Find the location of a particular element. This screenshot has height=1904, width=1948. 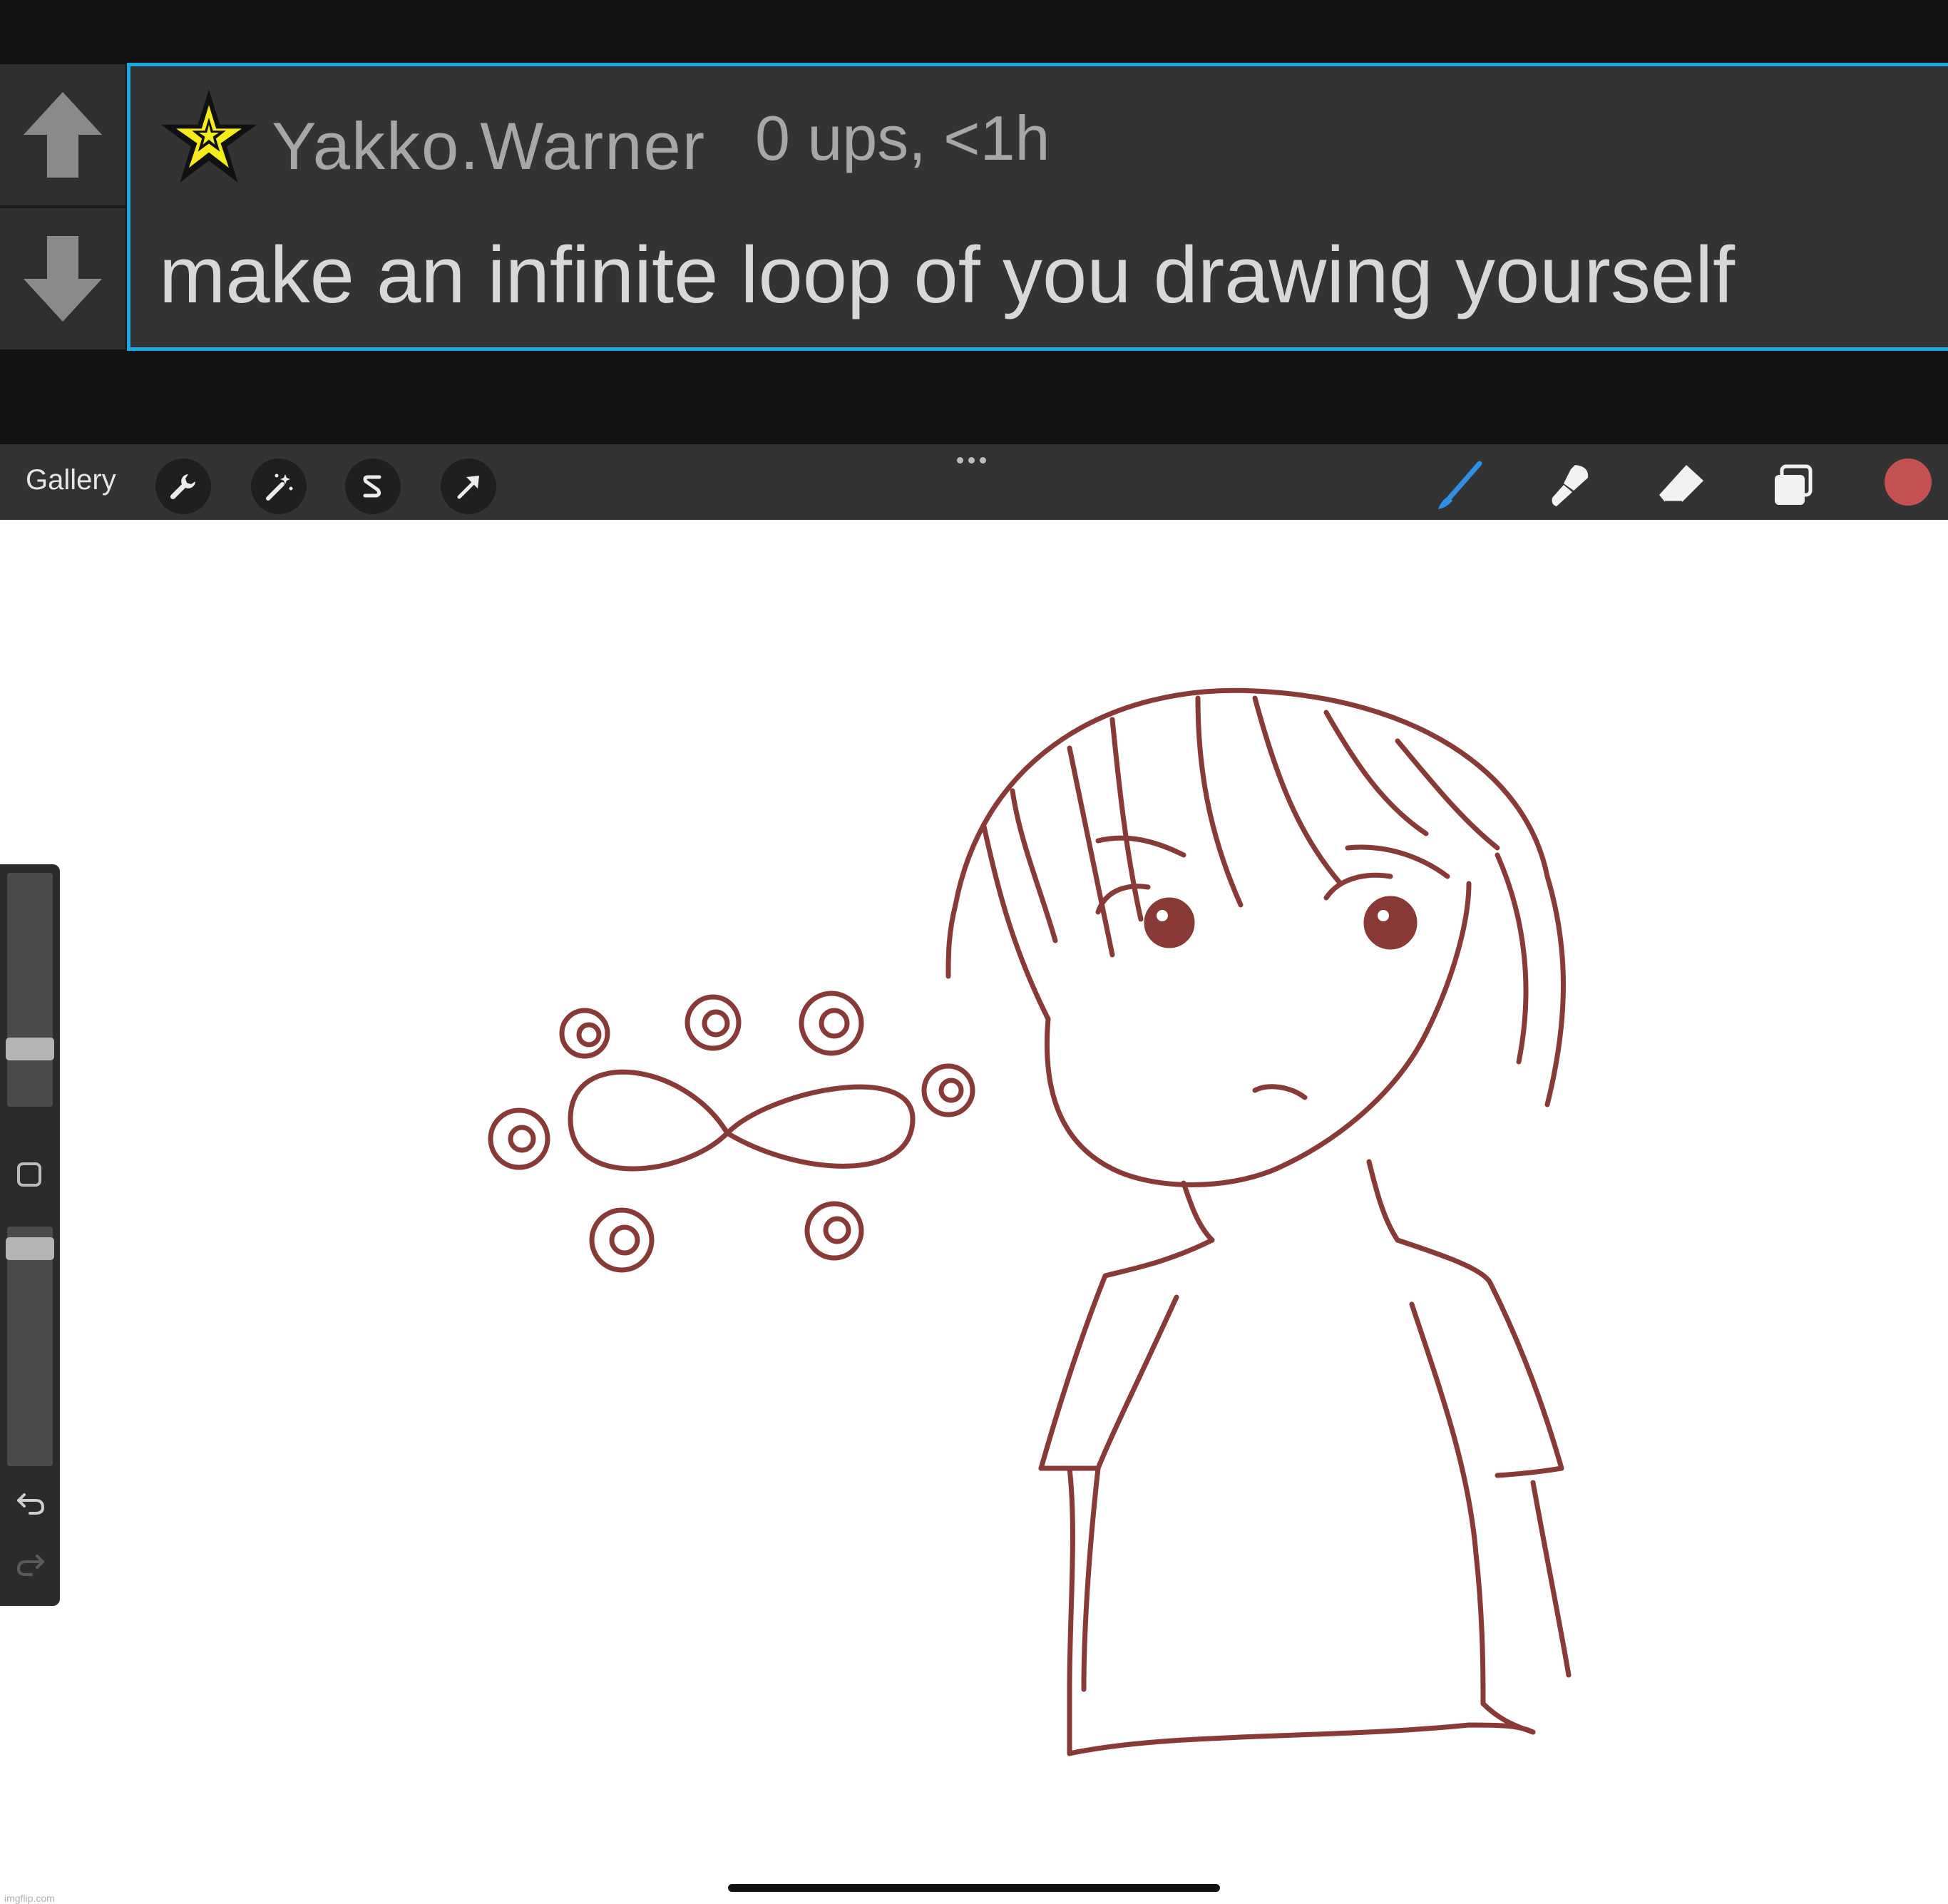

arrow-down-icon is located at coordinates (63, 279).